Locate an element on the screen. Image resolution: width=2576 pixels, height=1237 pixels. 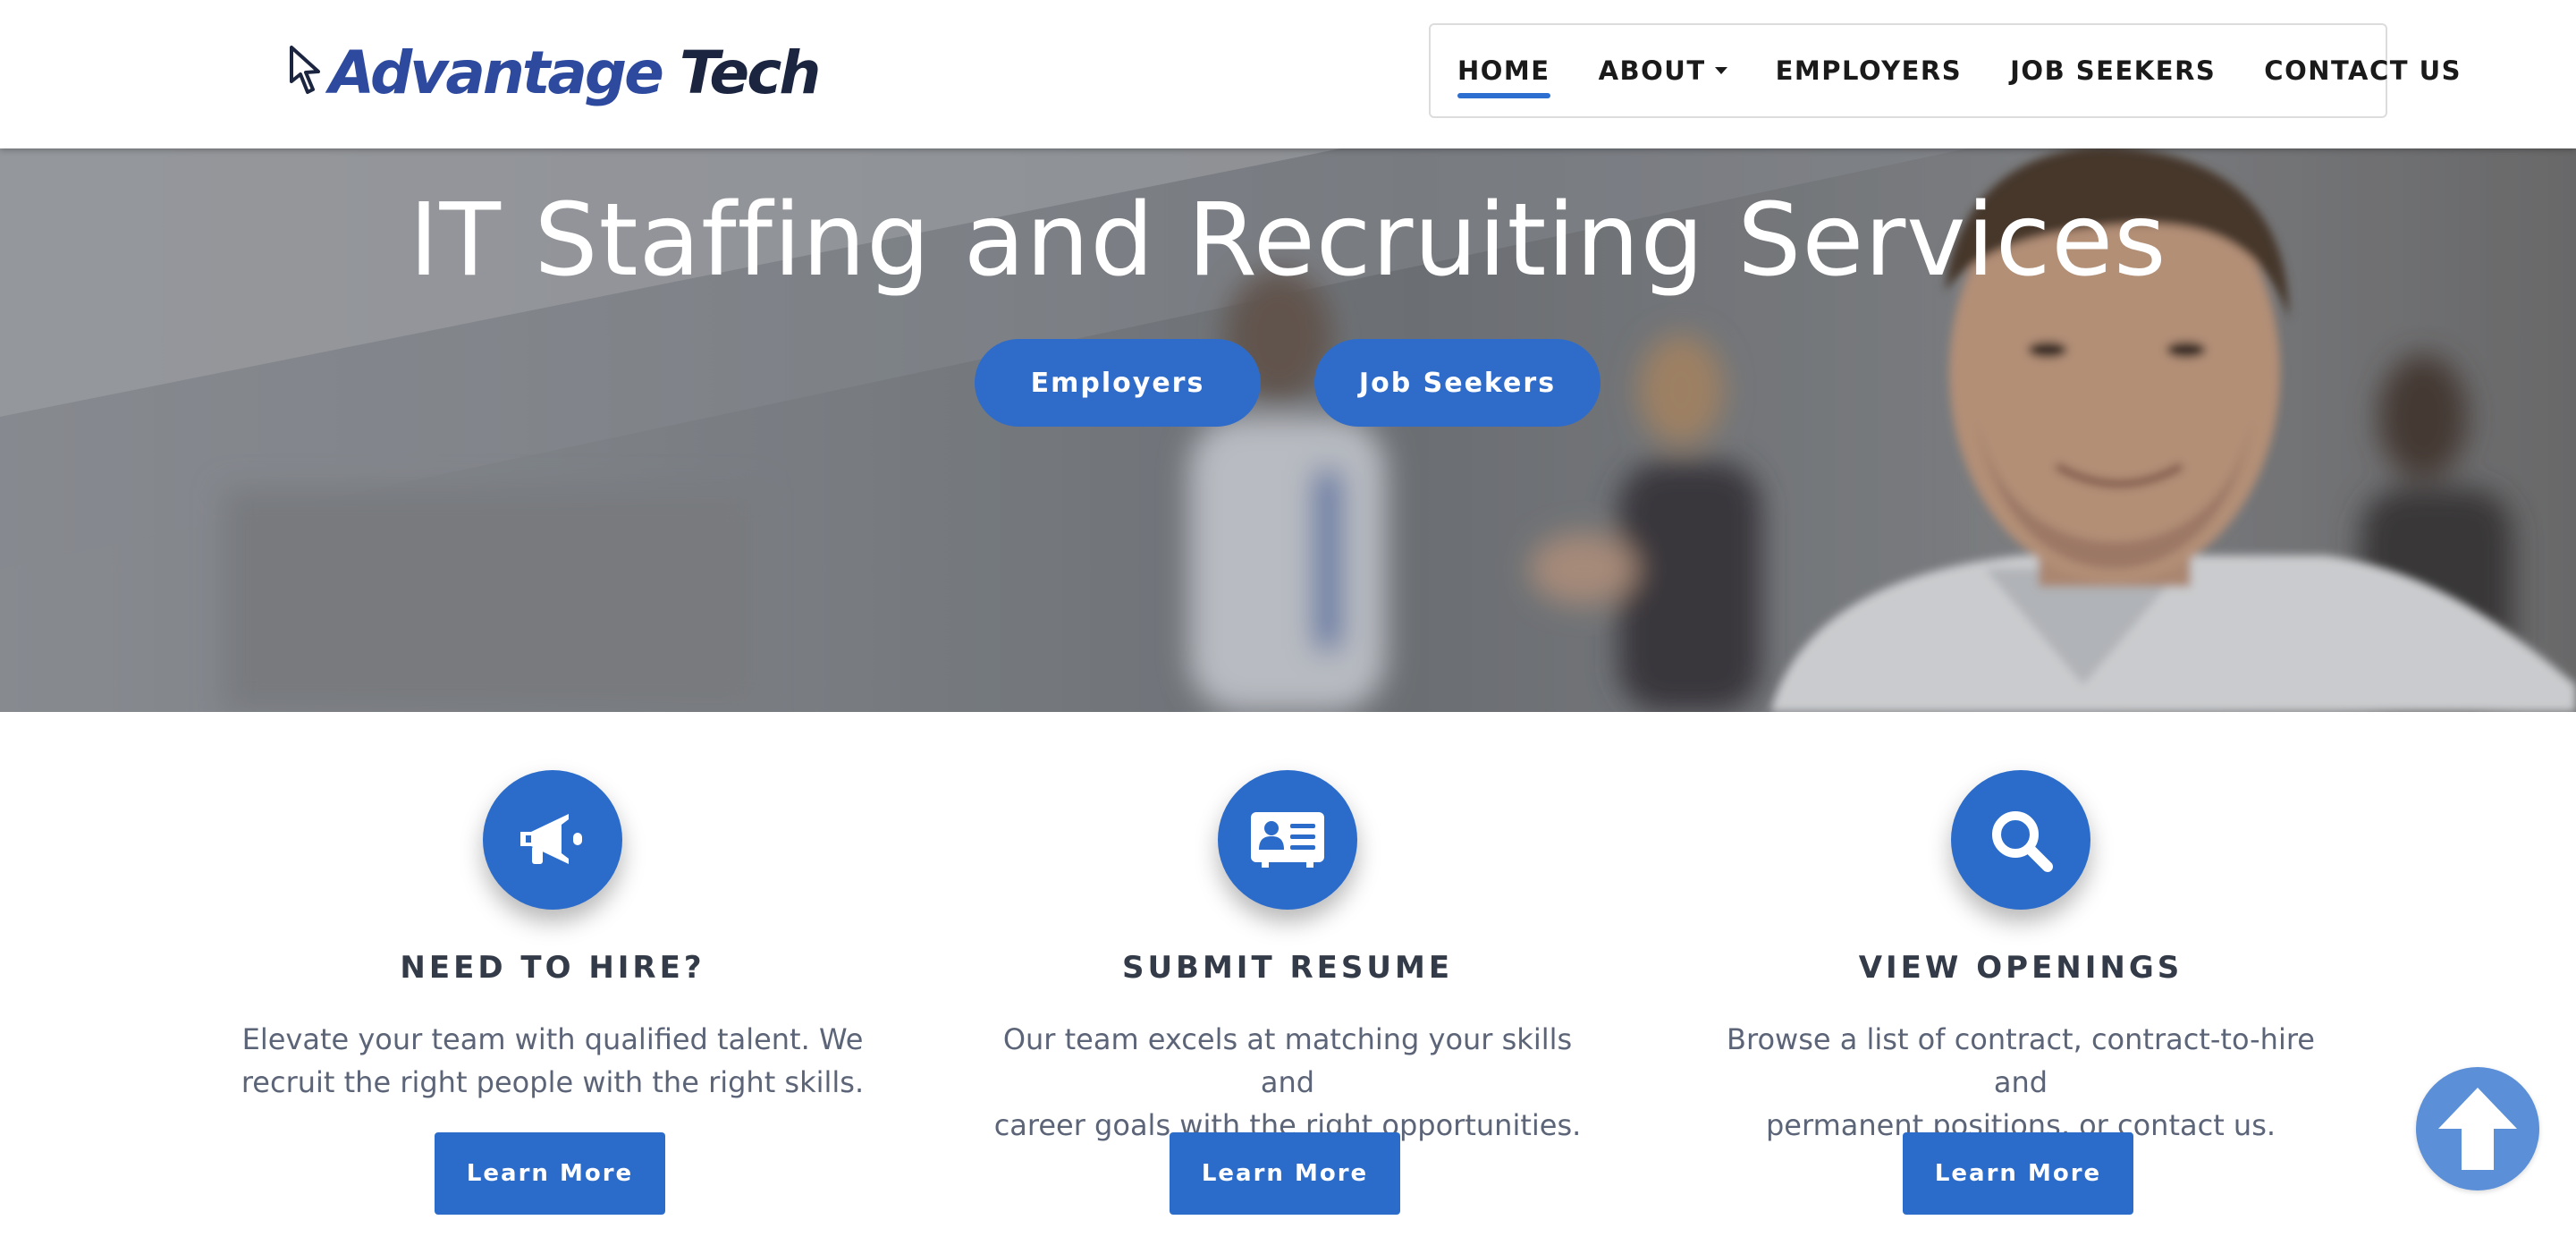
nav-about-label: ABOUT is located at coordinates (1652, 70).